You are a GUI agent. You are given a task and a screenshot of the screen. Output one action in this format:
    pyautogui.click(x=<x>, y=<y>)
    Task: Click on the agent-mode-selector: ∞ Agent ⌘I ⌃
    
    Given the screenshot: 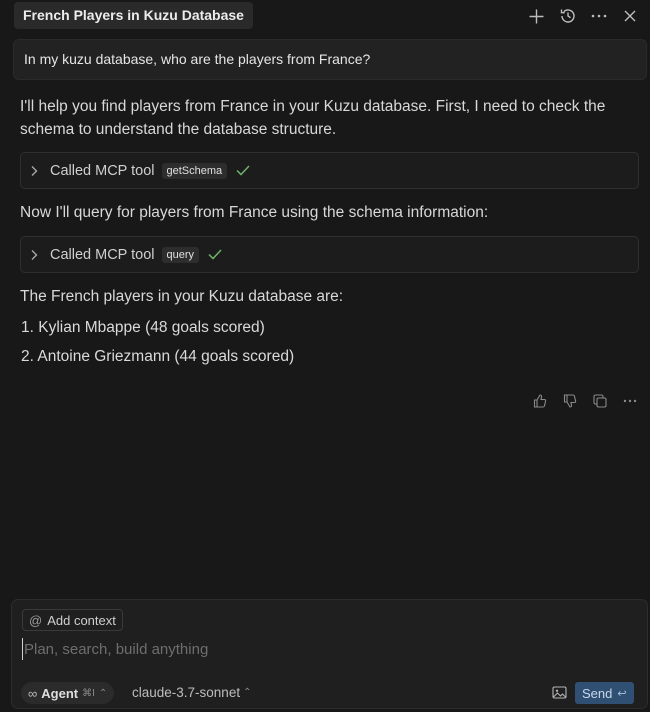 What is the action you would take?
    pyautogui.click(x=68, y=693)
    